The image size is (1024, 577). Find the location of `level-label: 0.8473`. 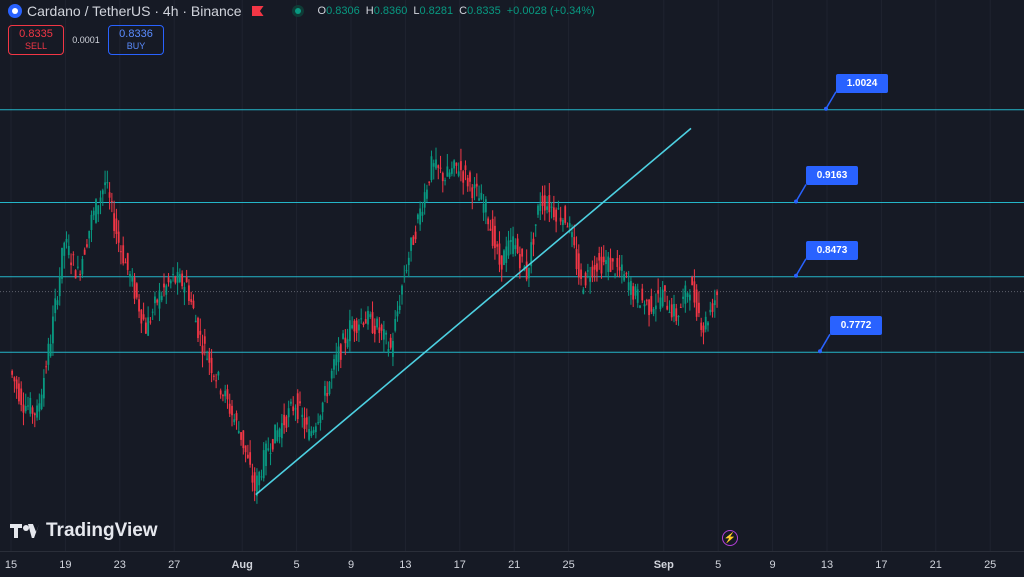

level-label: 0.8473 is located at coordinates (832, 250).